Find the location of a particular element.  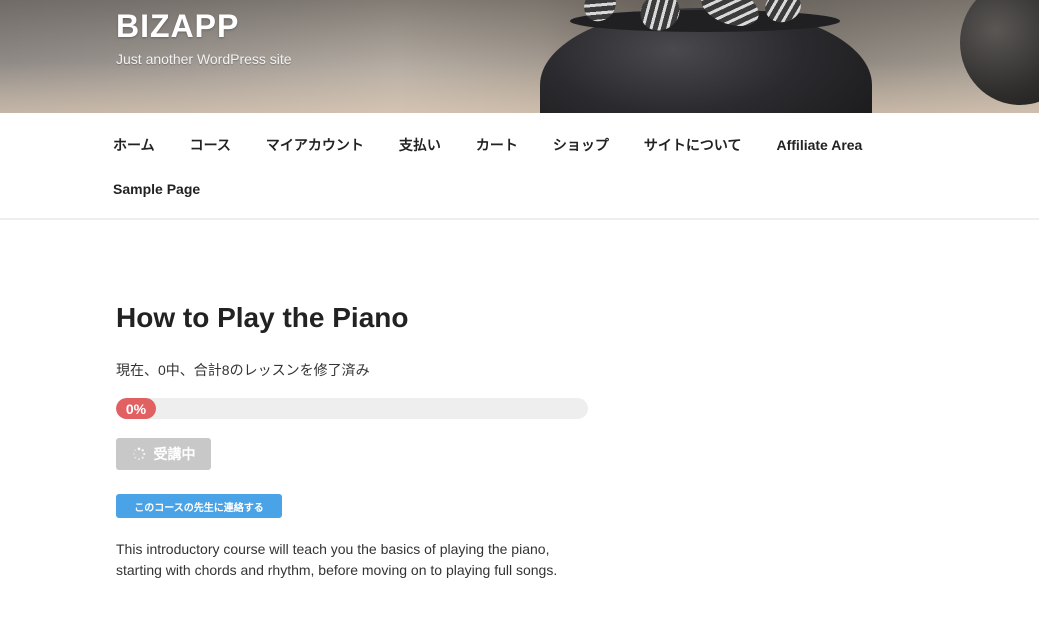

nav-item-cart: カート is located at coordinates (497, 145).